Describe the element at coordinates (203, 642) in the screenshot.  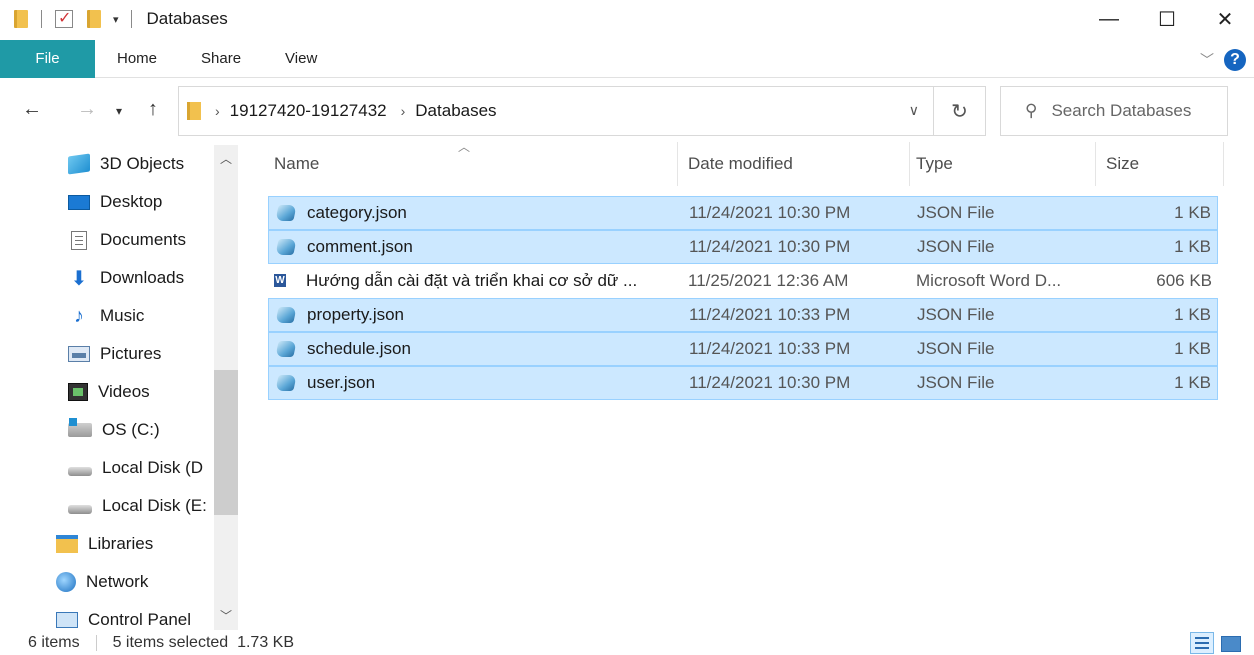
I see `selection-info: 5 items selected 1.73 KB` at that location.